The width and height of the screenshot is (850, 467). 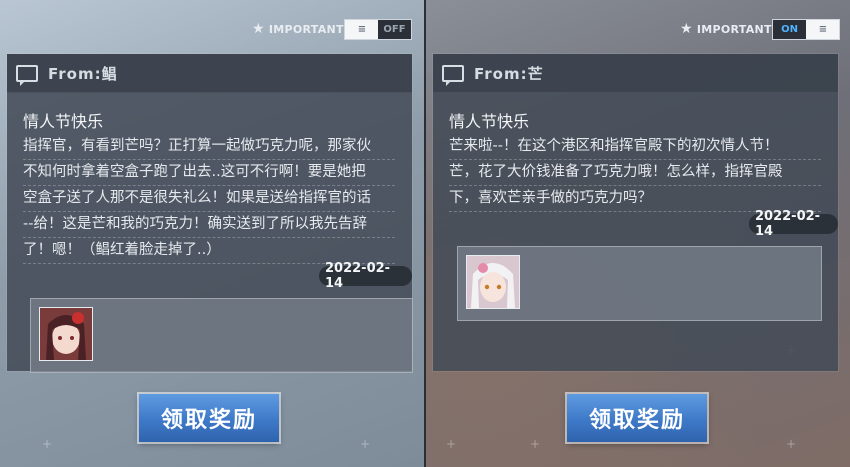 I want to click on body-line: 芒，花了大价钱准备了巧克力哦！怎么样，指挥官殿, so click(x=635, y=173).